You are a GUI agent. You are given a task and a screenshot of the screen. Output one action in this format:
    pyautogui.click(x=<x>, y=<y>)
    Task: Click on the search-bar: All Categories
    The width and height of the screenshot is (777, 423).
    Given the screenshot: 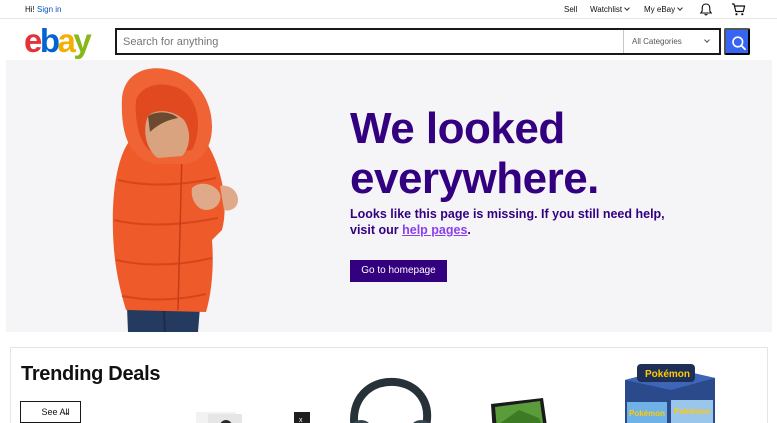 What is the action you would take?
    pyautogui.click(x=418, y=41)
    